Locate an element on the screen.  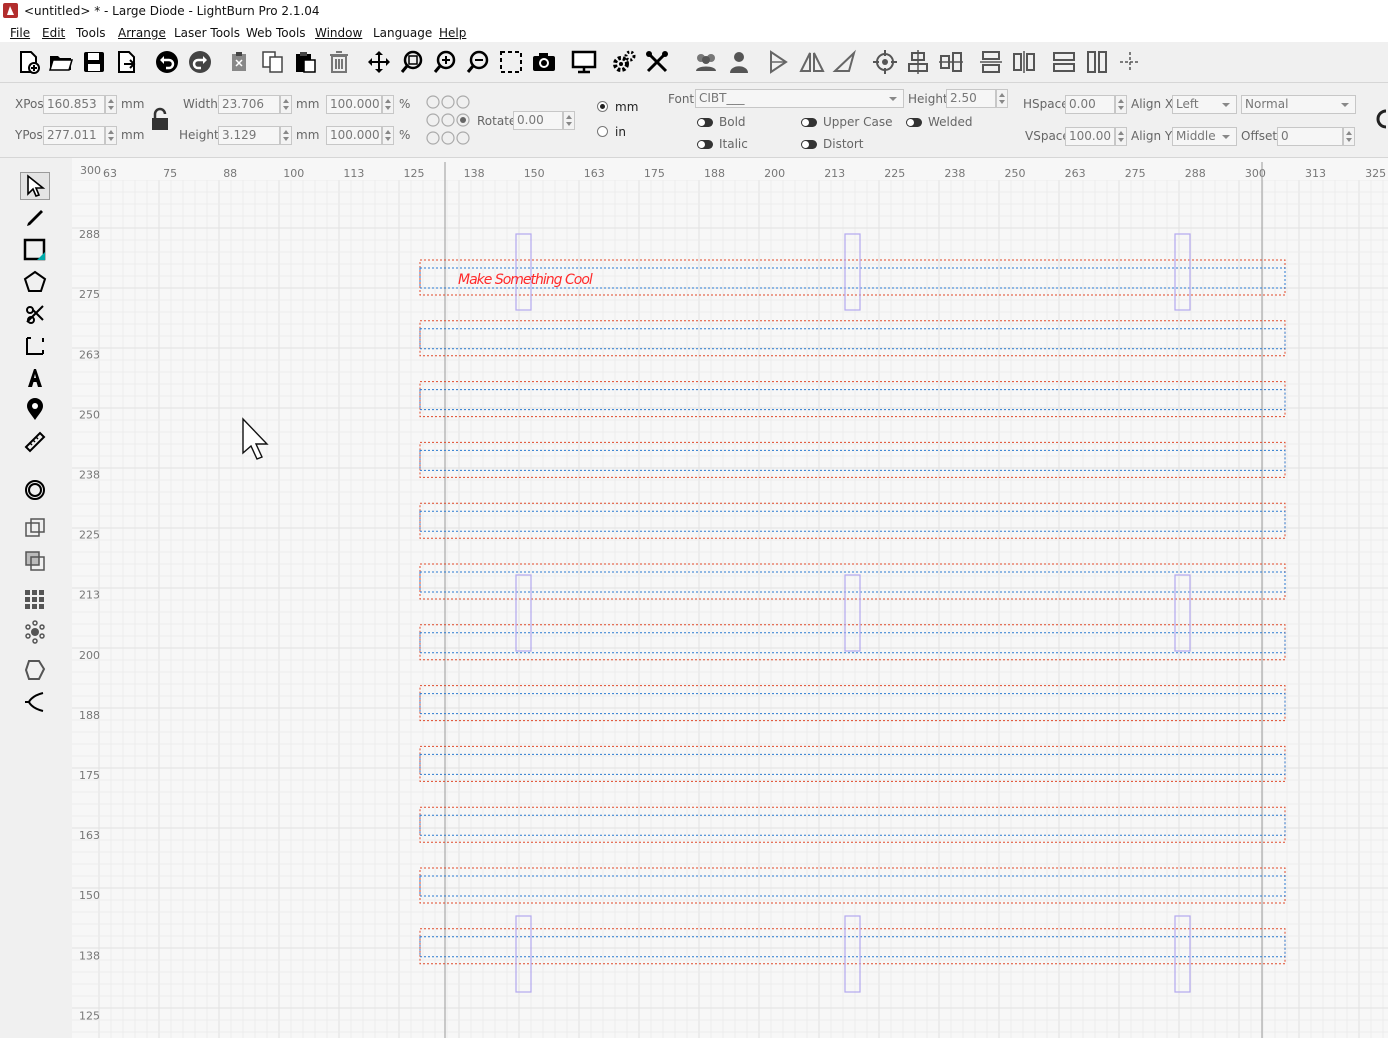
menu-language: Language is located at coordinates (402, 33).